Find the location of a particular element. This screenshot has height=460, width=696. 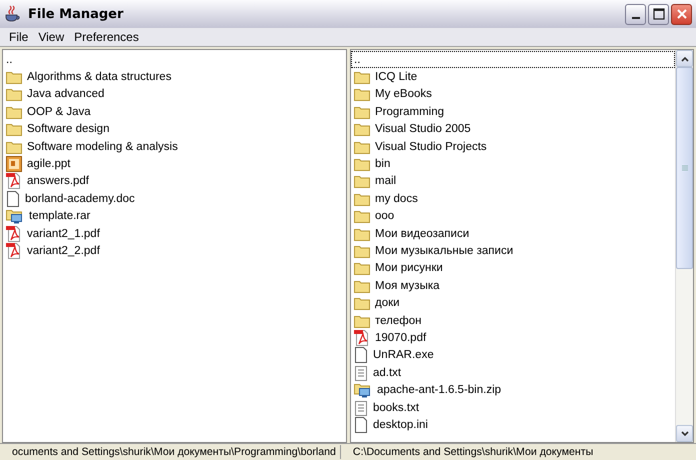

maximize-button is located at coordinates (658, 14).